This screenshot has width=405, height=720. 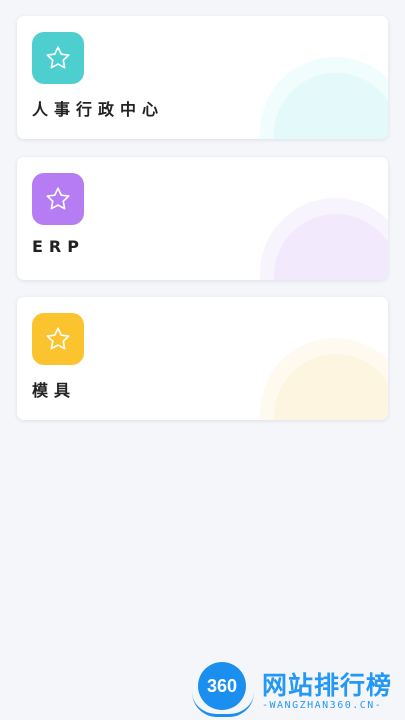 I want to click on module-title: 模具, so click(x=54, y=390).